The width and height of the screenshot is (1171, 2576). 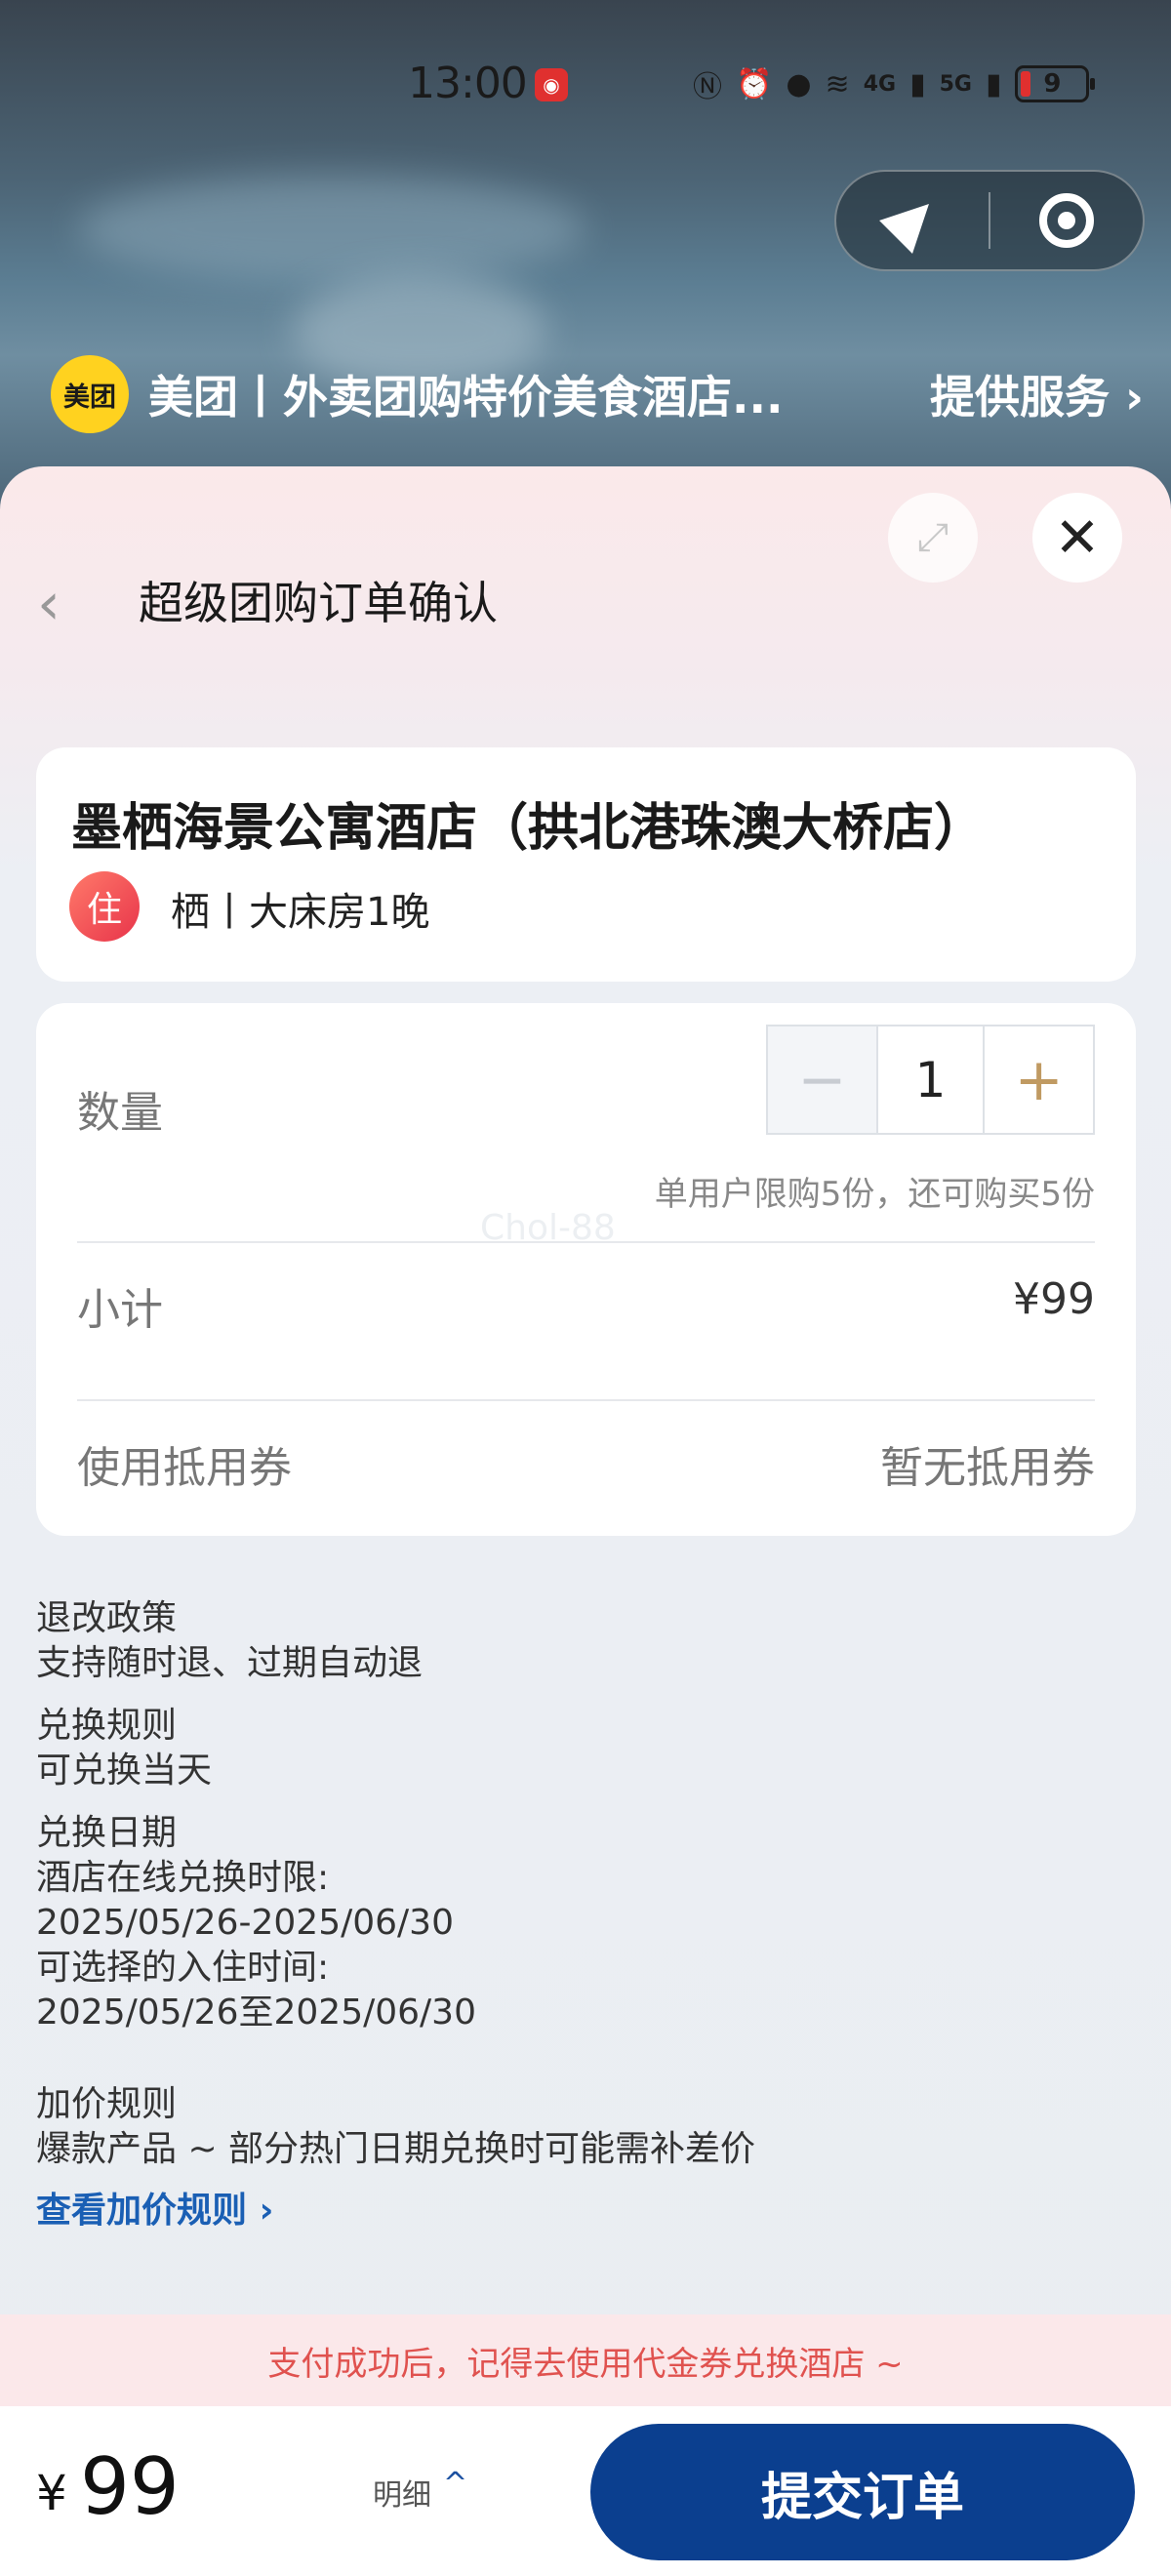 I want to click on surcharge-rule-title: 加价规则, so click(x=107, y=2104).